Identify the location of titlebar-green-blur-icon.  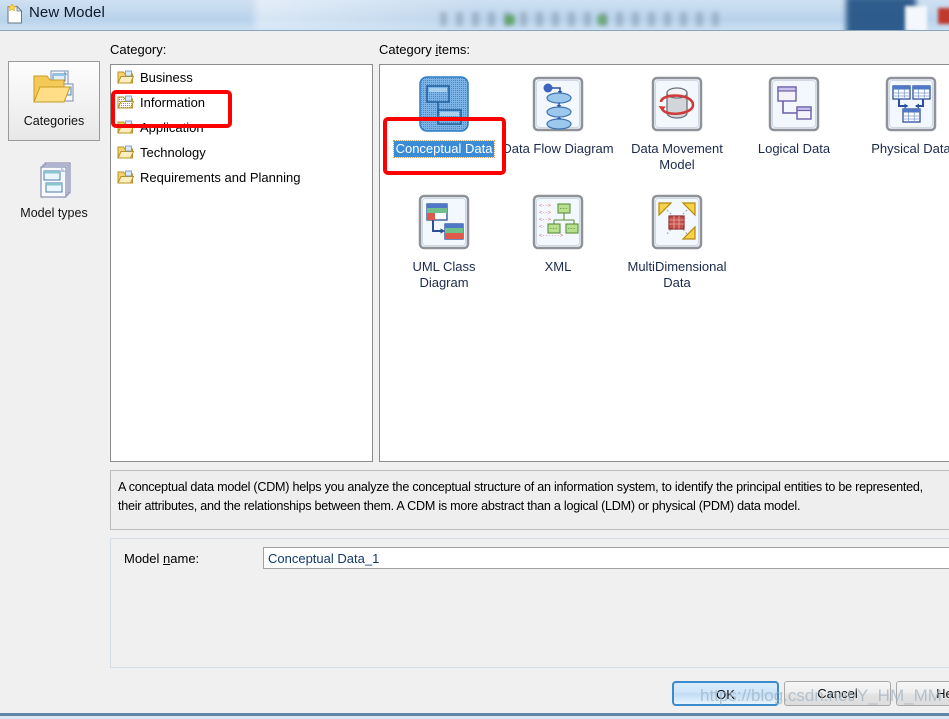
(510, 20).